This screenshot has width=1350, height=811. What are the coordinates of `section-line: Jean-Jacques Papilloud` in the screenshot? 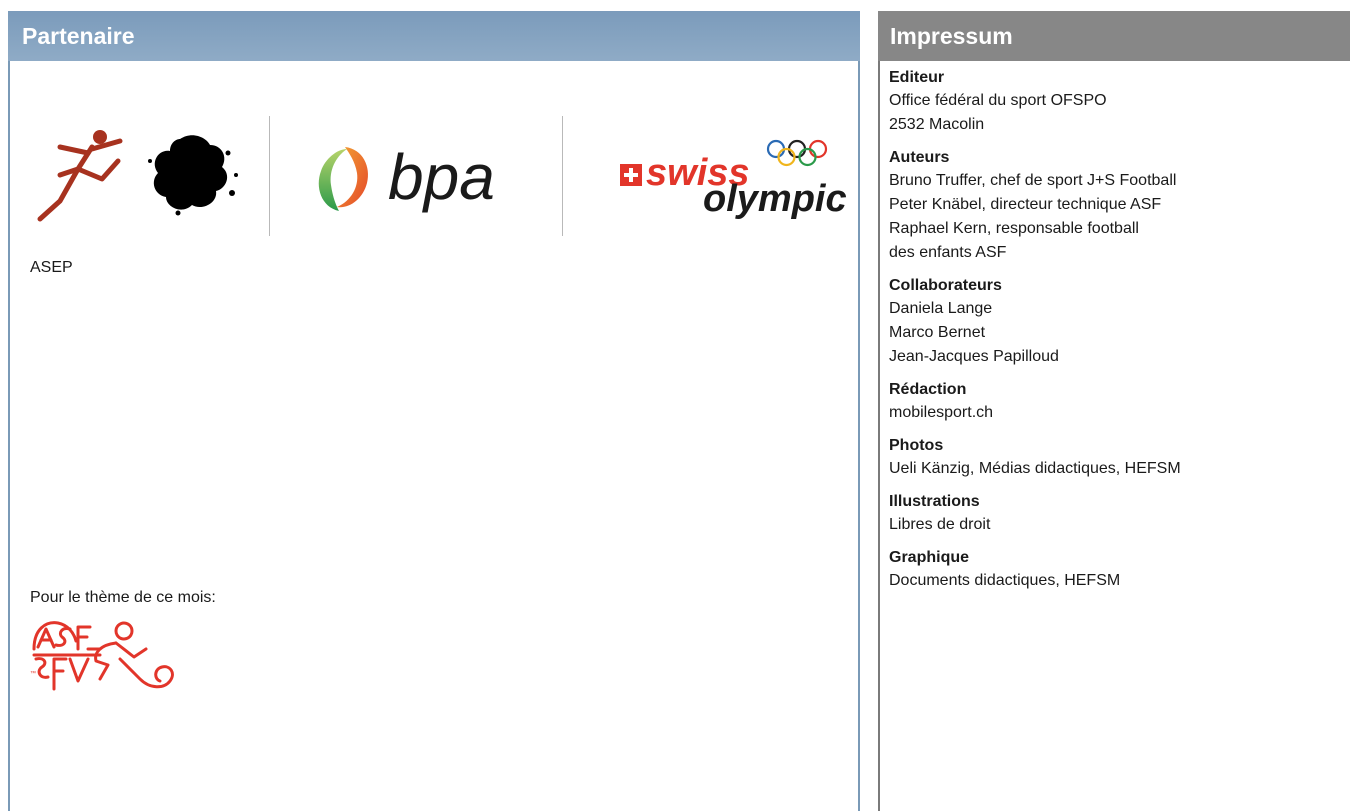 It's located at (974, 356).